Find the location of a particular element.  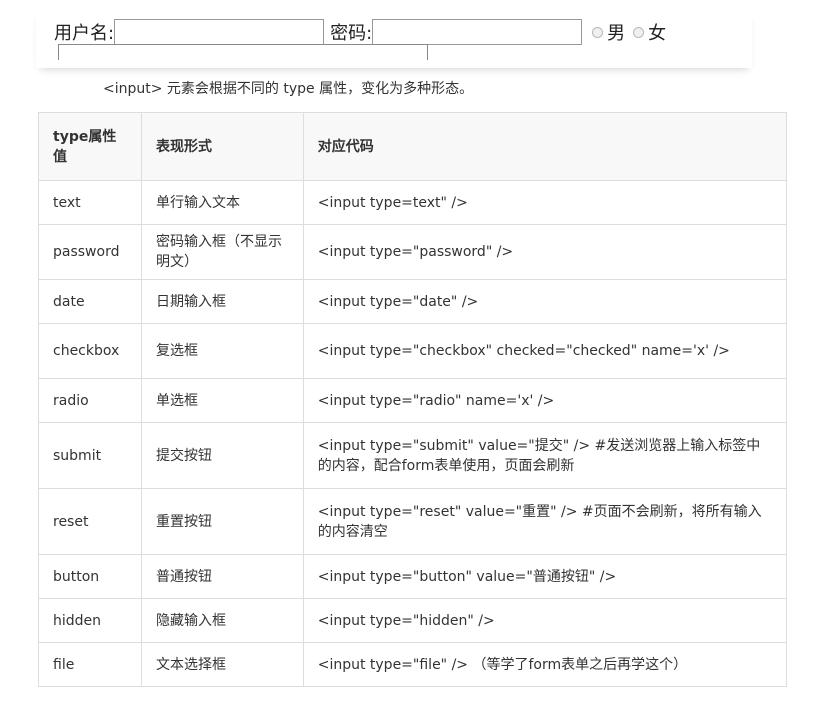

cell-form: 提交按钮 is located at coordinates (222, 455).